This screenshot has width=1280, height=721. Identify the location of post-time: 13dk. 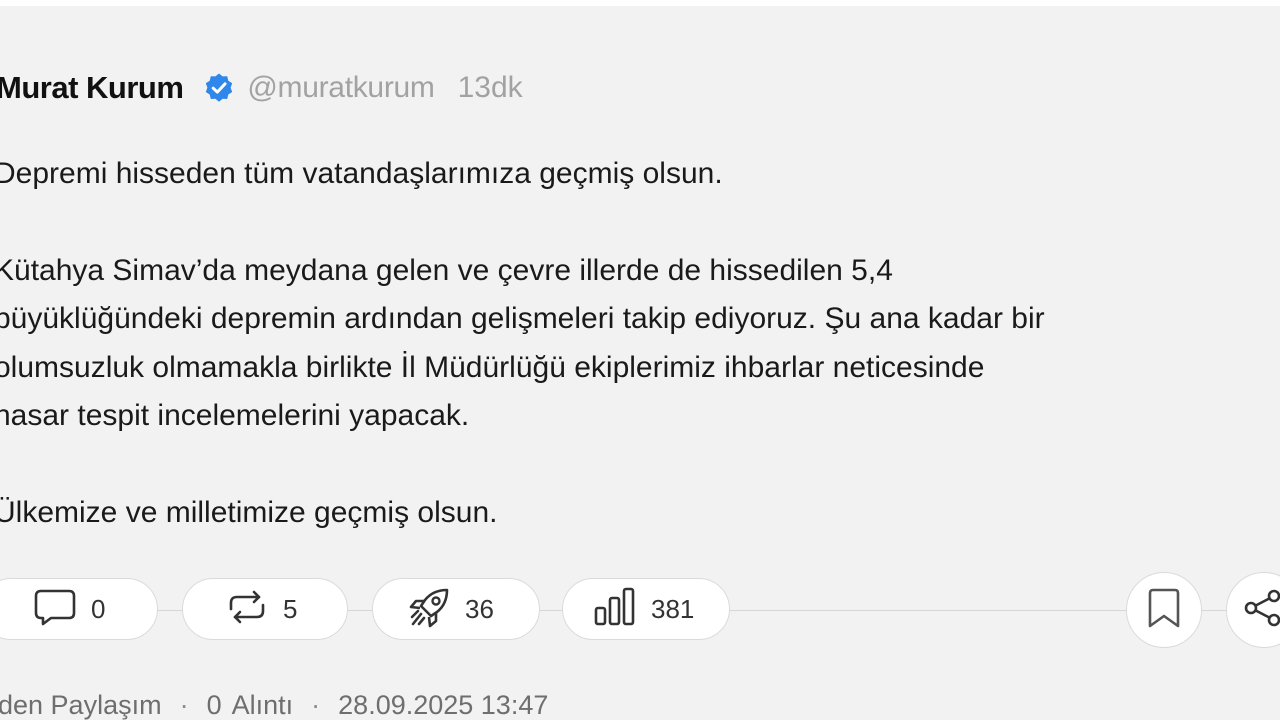
(490, 88).